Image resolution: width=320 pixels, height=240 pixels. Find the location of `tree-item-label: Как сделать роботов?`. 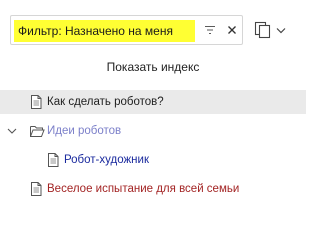

tree-item-label: Как сделать роботов? is located at coordinates (105, 102).